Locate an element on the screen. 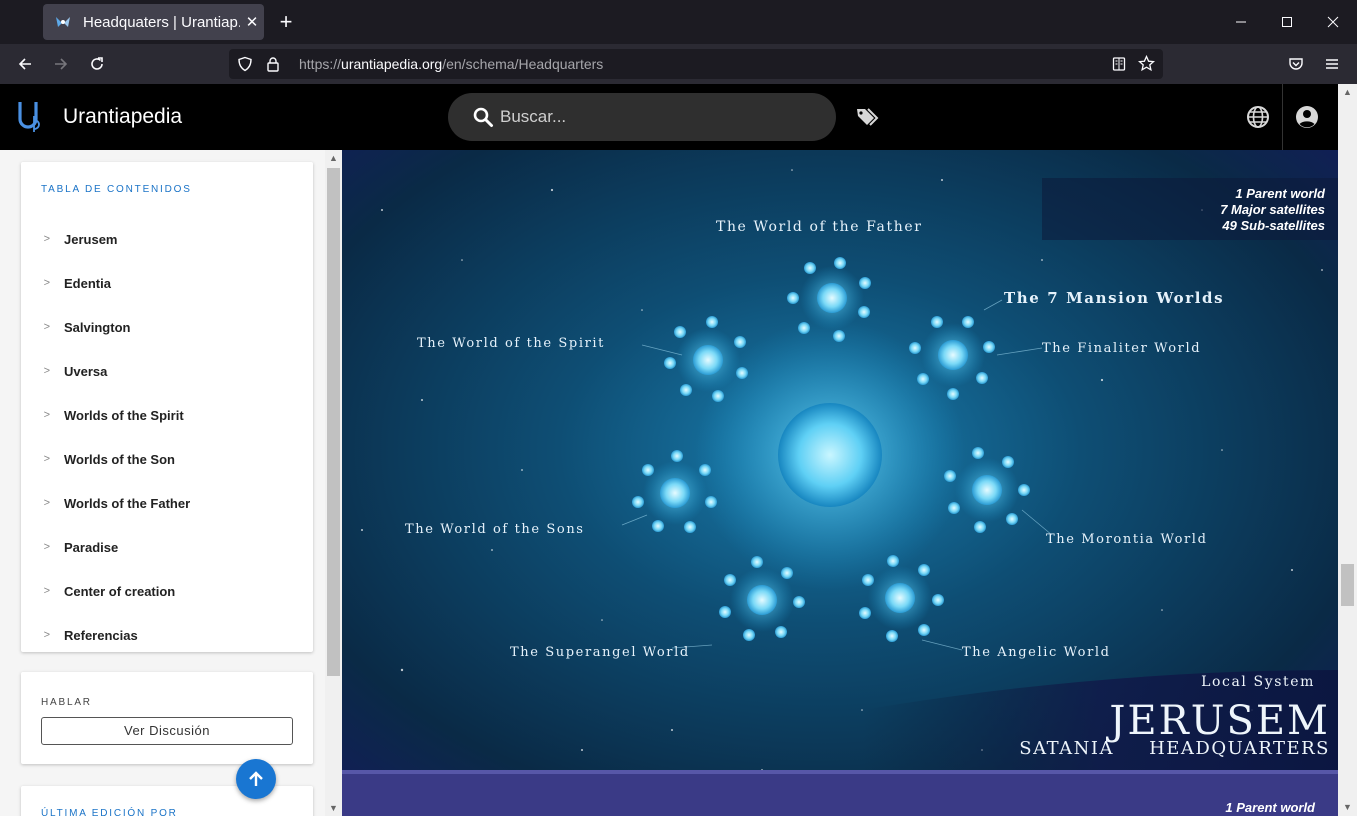  talk-card: HABLAR Ver Discusión is located at coordinates (167, 718).